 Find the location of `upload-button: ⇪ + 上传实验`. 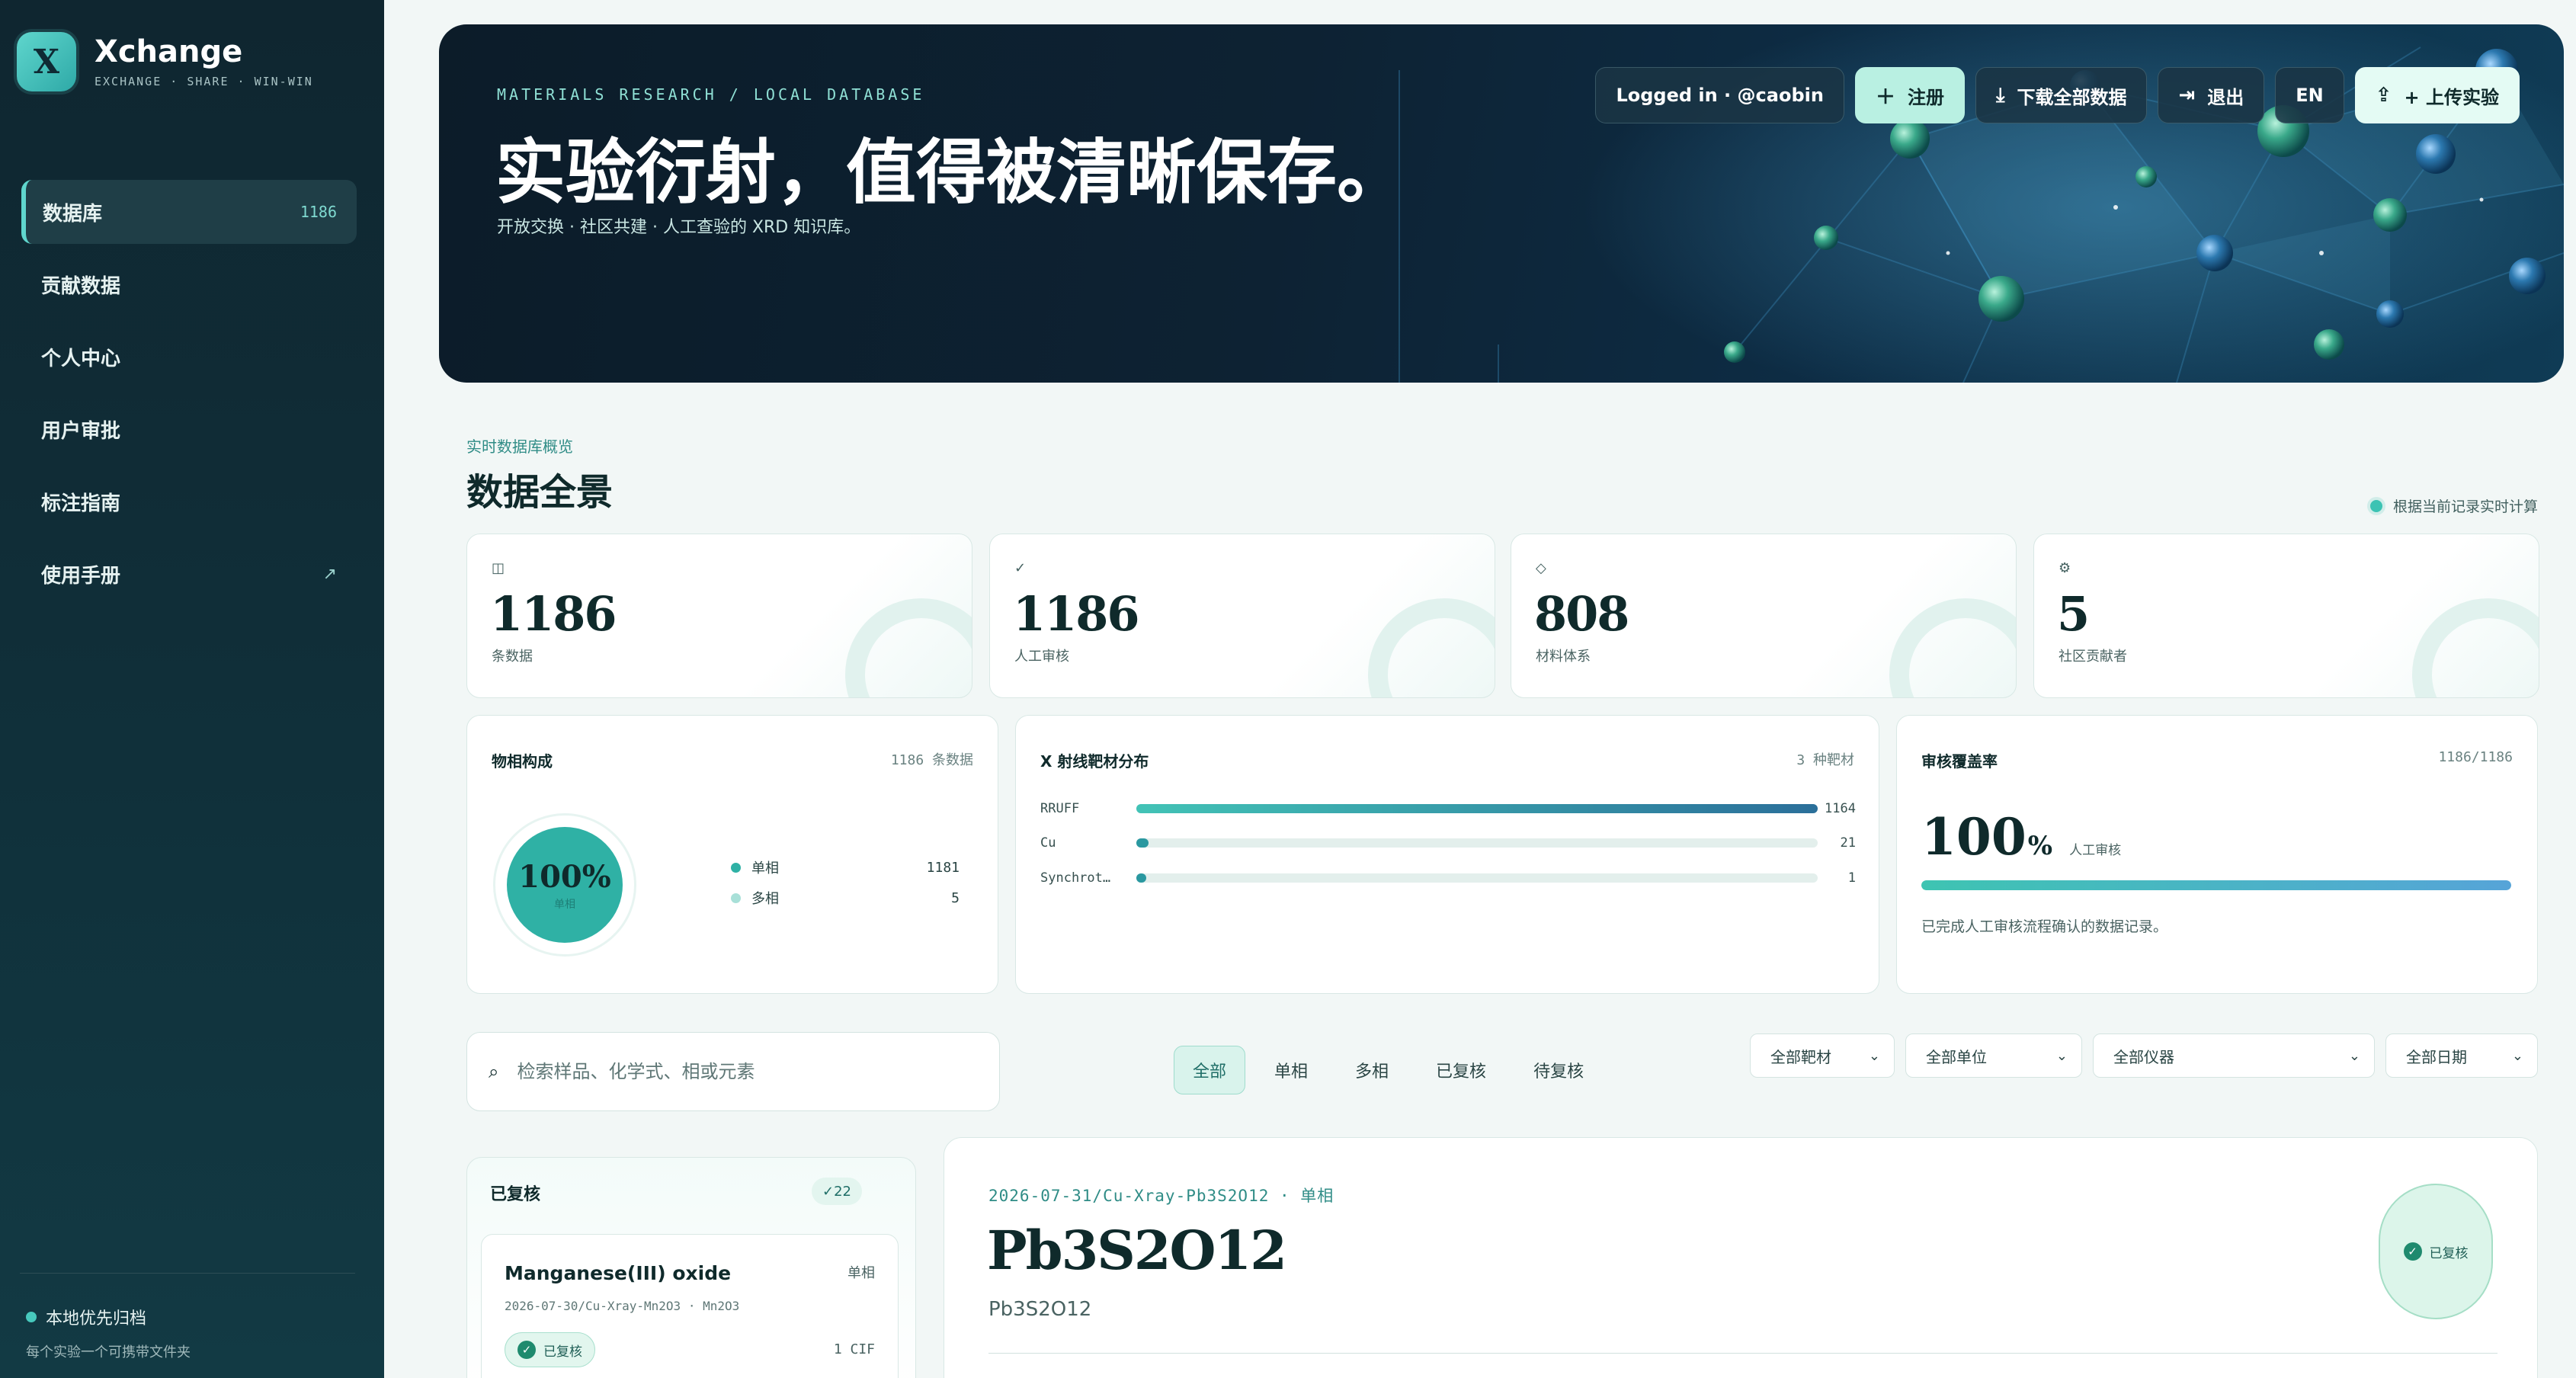

upload-button: ⇪ + 上传实验 is located at coordinates (2437, 95).